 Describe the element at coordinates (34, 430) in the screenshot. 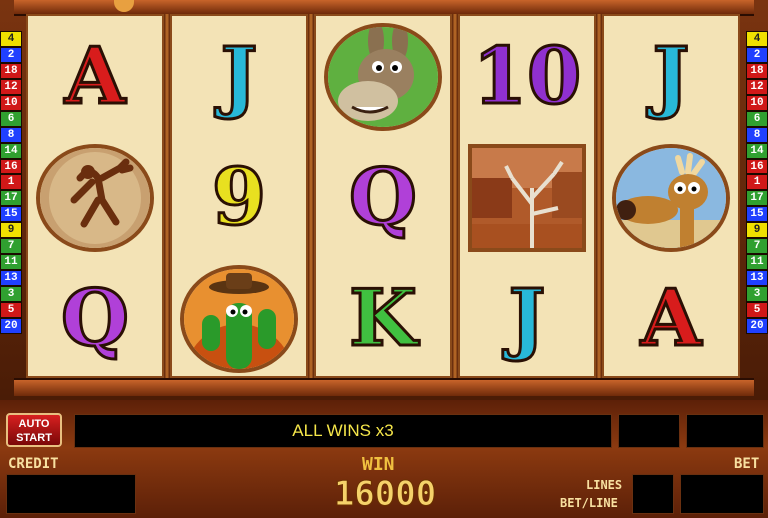

I see `auto-start-button: AUTO START` at that location.